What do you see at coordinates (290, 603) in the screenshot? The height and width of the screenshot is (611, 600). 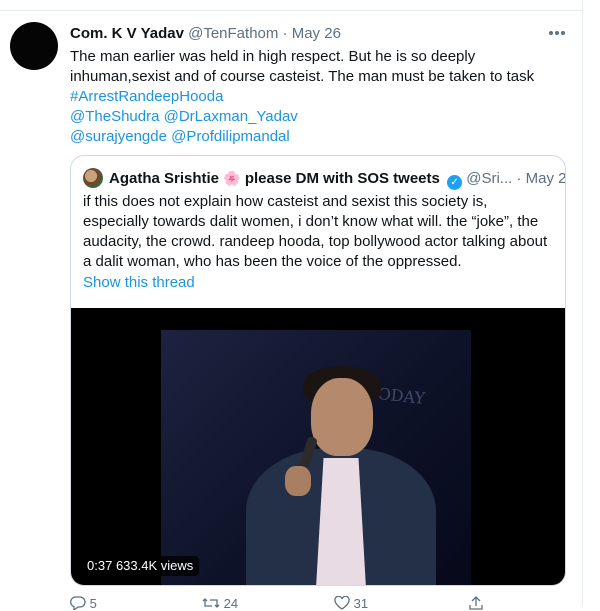 I see `action-bar: 5 24 31` at bounding box center [290, 603].